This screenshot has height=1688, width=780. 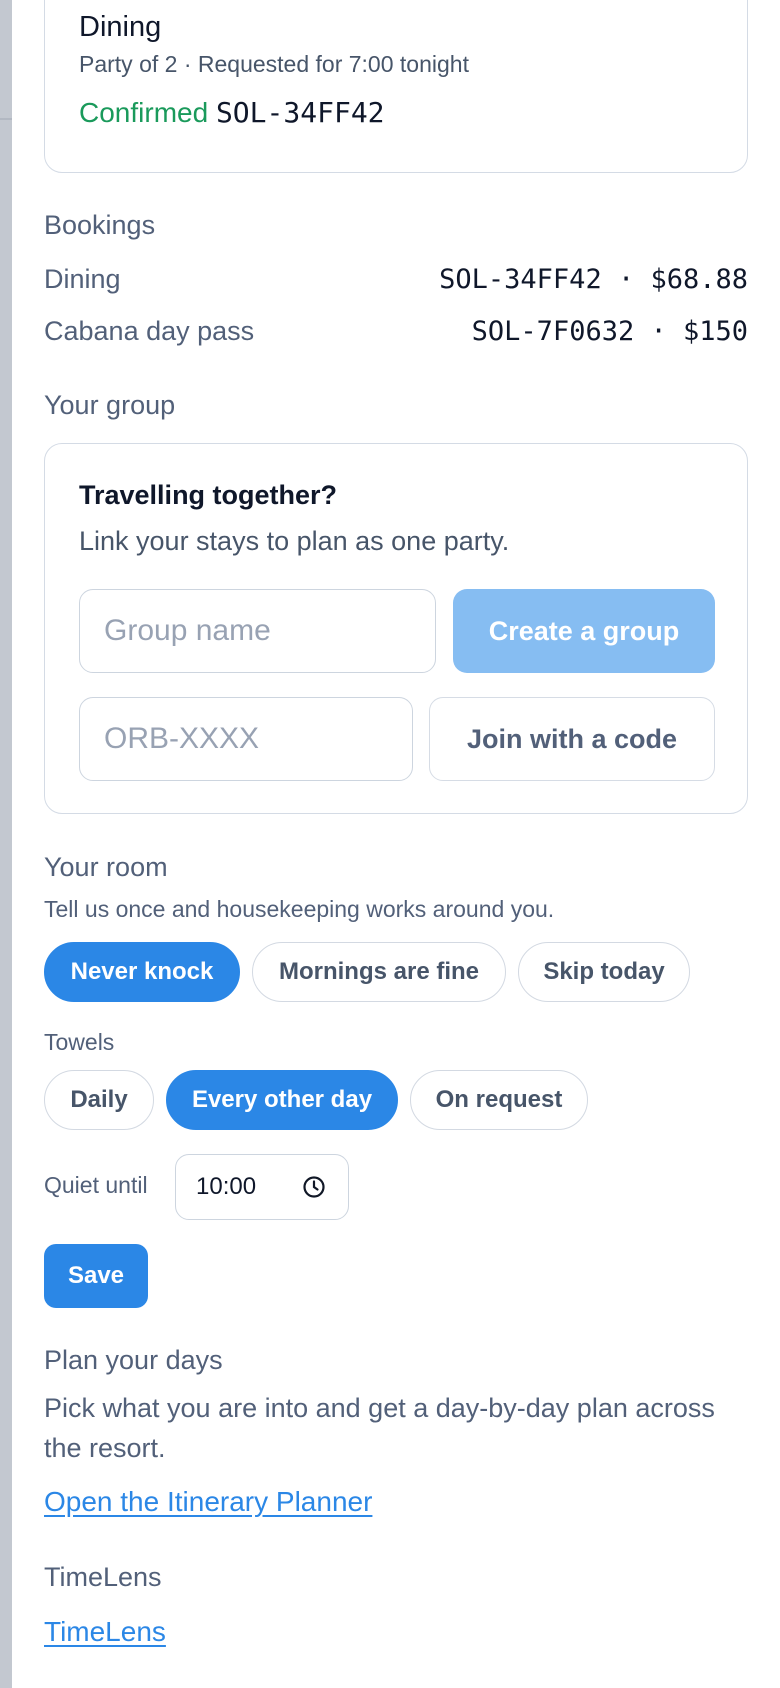 I want to click on clock-icon, so click(x=314, y=1187).